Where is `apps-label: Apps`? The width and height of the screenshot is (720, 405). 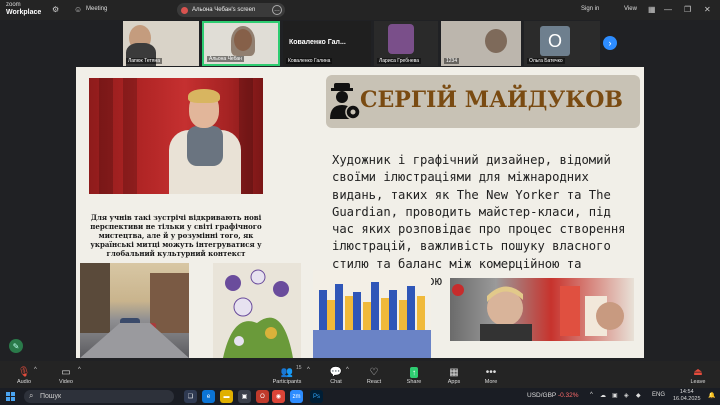 apps-label: Apps is located at coordinates (454, 382).